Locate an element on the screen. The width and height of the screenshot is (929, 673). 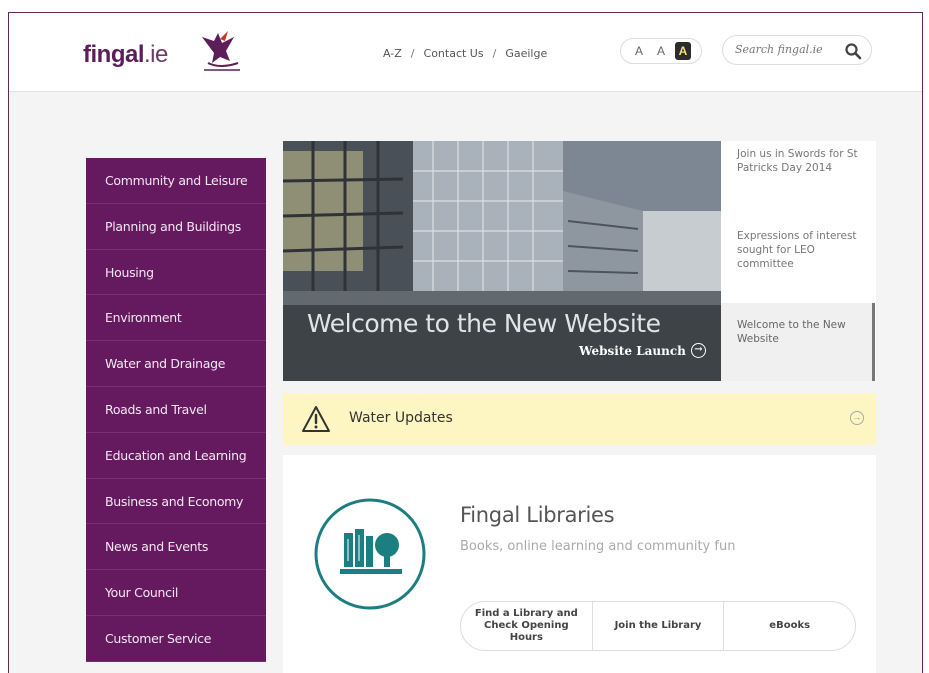
search-input is located at coordinates (787, 49).